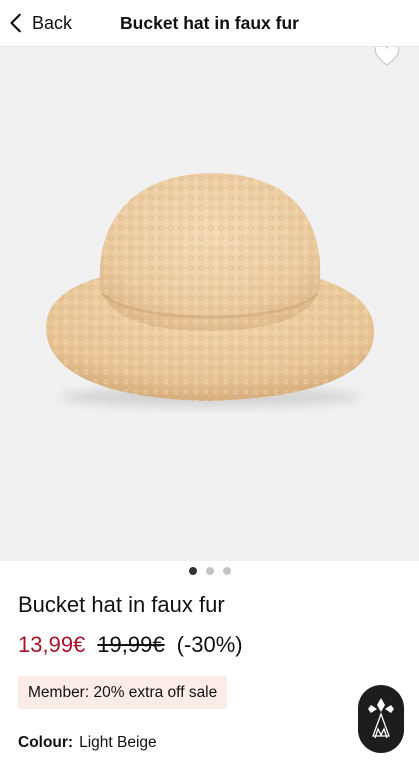  I want to click on image-pagination-dots, so click(209, 571).